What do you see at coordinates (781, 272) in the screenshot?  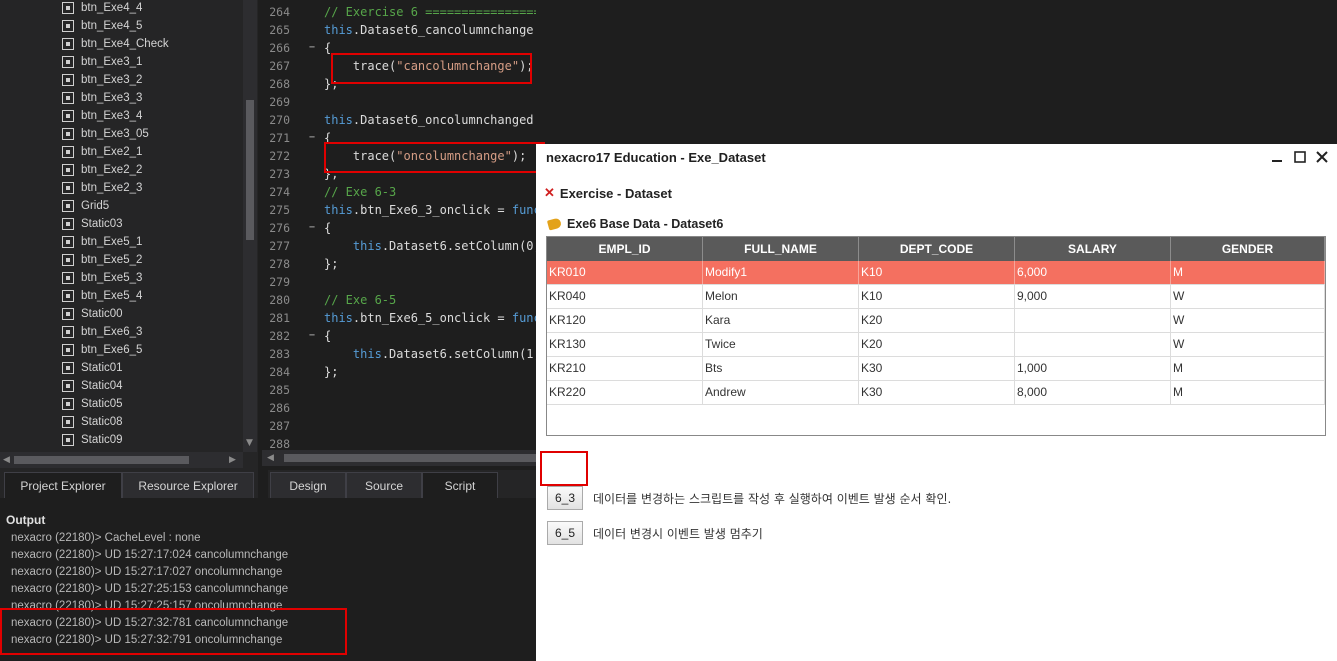 I see `grid-cell: Modify1` at bounding box center [781, 272].